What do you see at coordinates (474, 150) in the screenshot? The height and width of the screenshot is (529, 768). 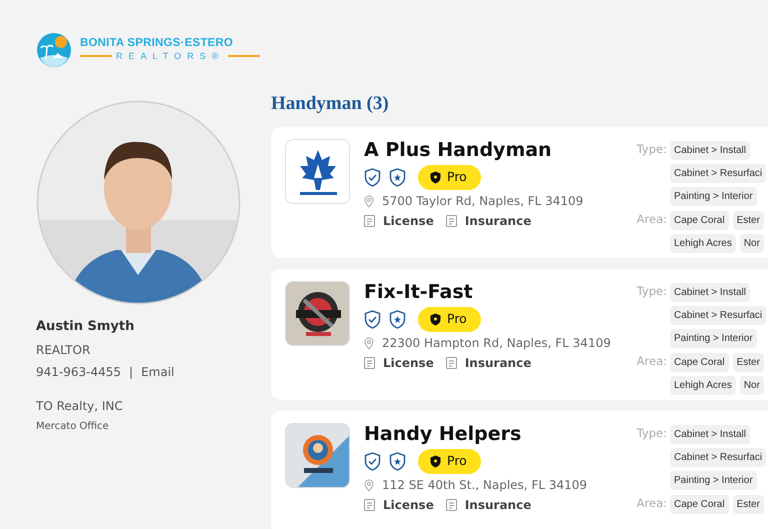 I see `business-name: A Plus Handyman` at bounding box center [474, 150].